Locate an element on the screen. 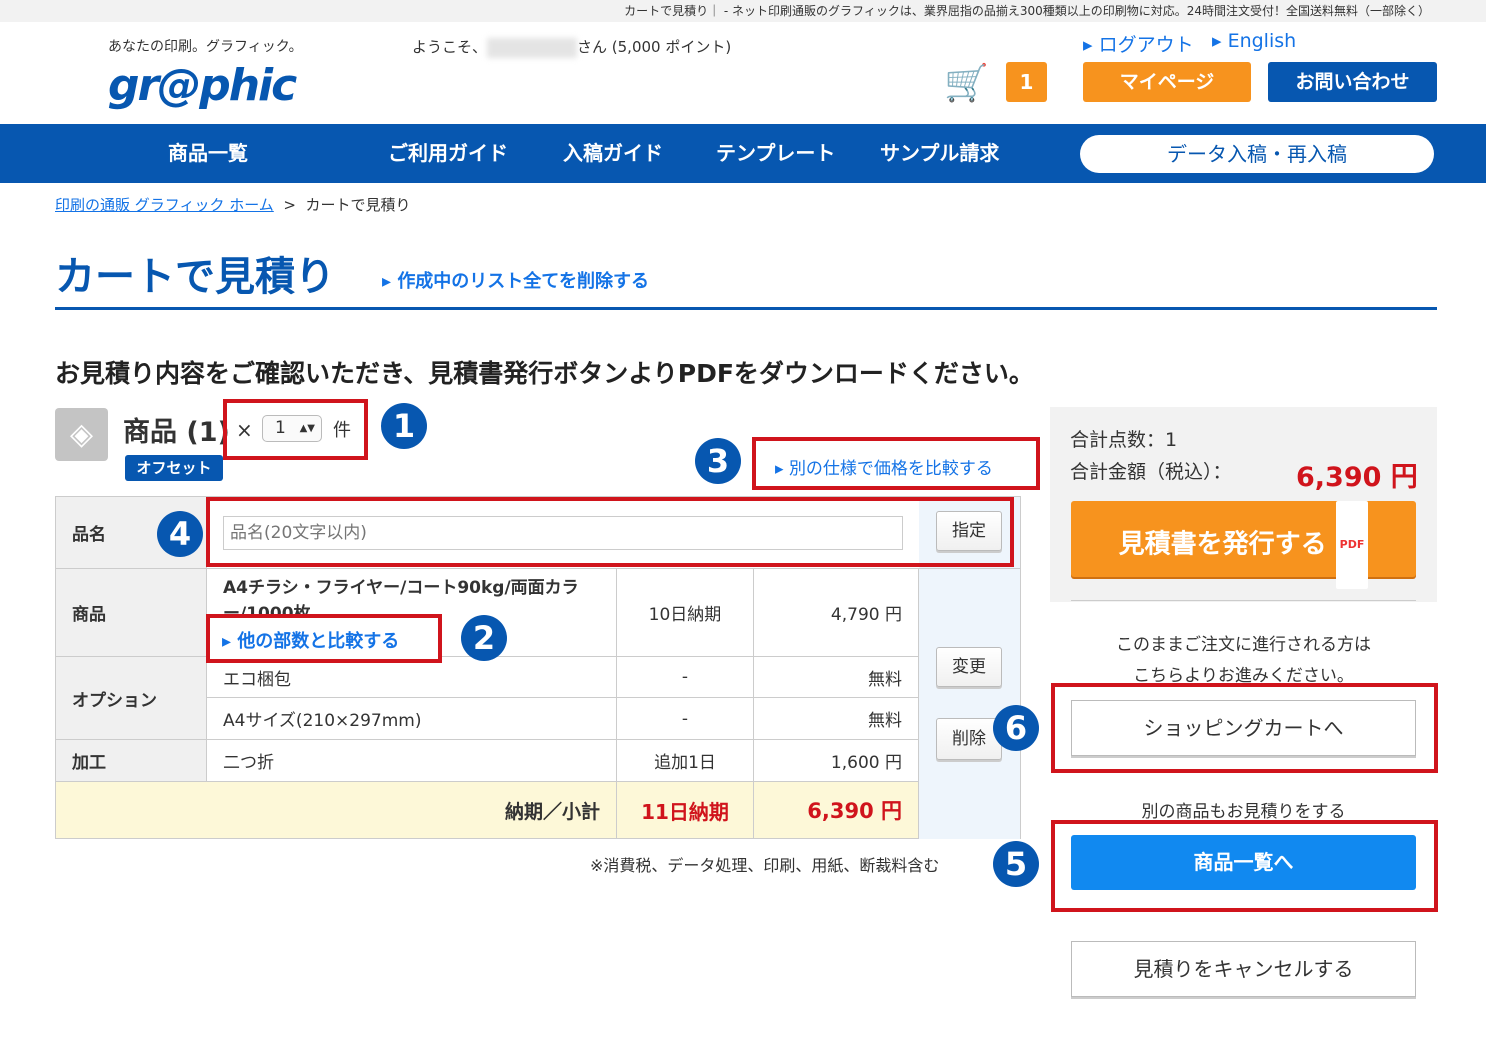  change-button: 変更 is located at coordinates (969, 667).